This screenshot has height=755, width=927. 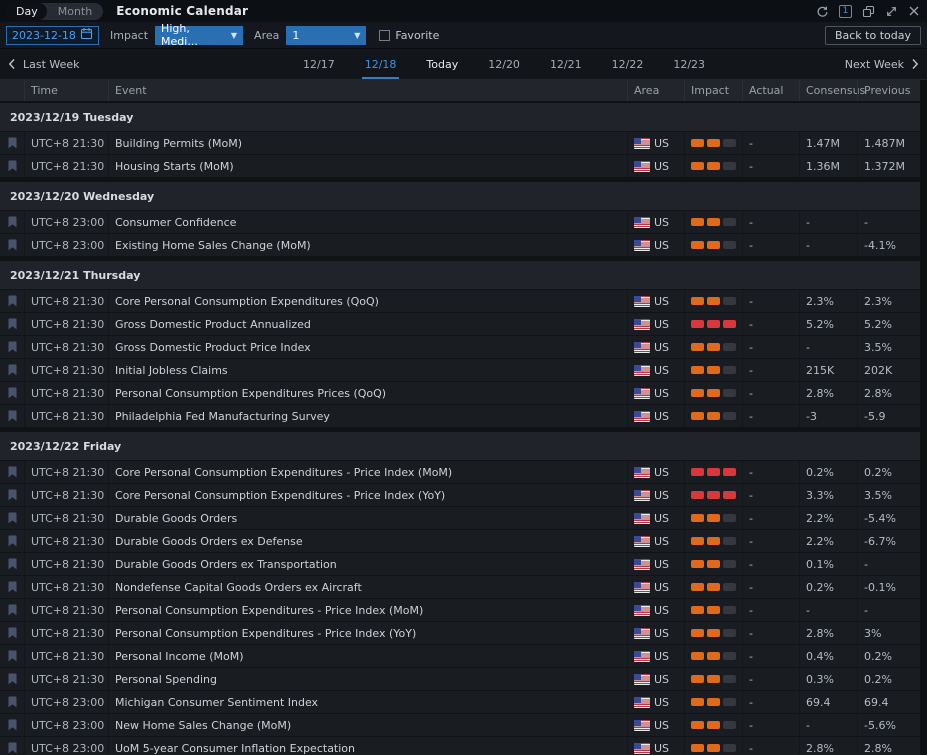 I want to click on last-week-button: Last Week, so click(x=44, y=64).